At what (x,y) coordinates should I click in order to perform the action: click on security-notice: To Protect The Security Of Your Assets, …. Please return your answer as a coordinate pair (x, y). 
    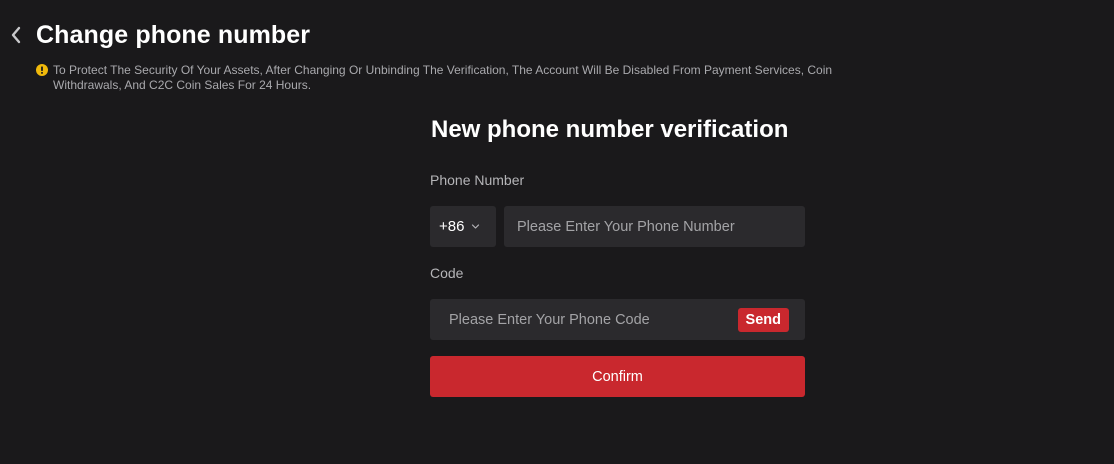
    Looking at the image, I should click on (466, 78).